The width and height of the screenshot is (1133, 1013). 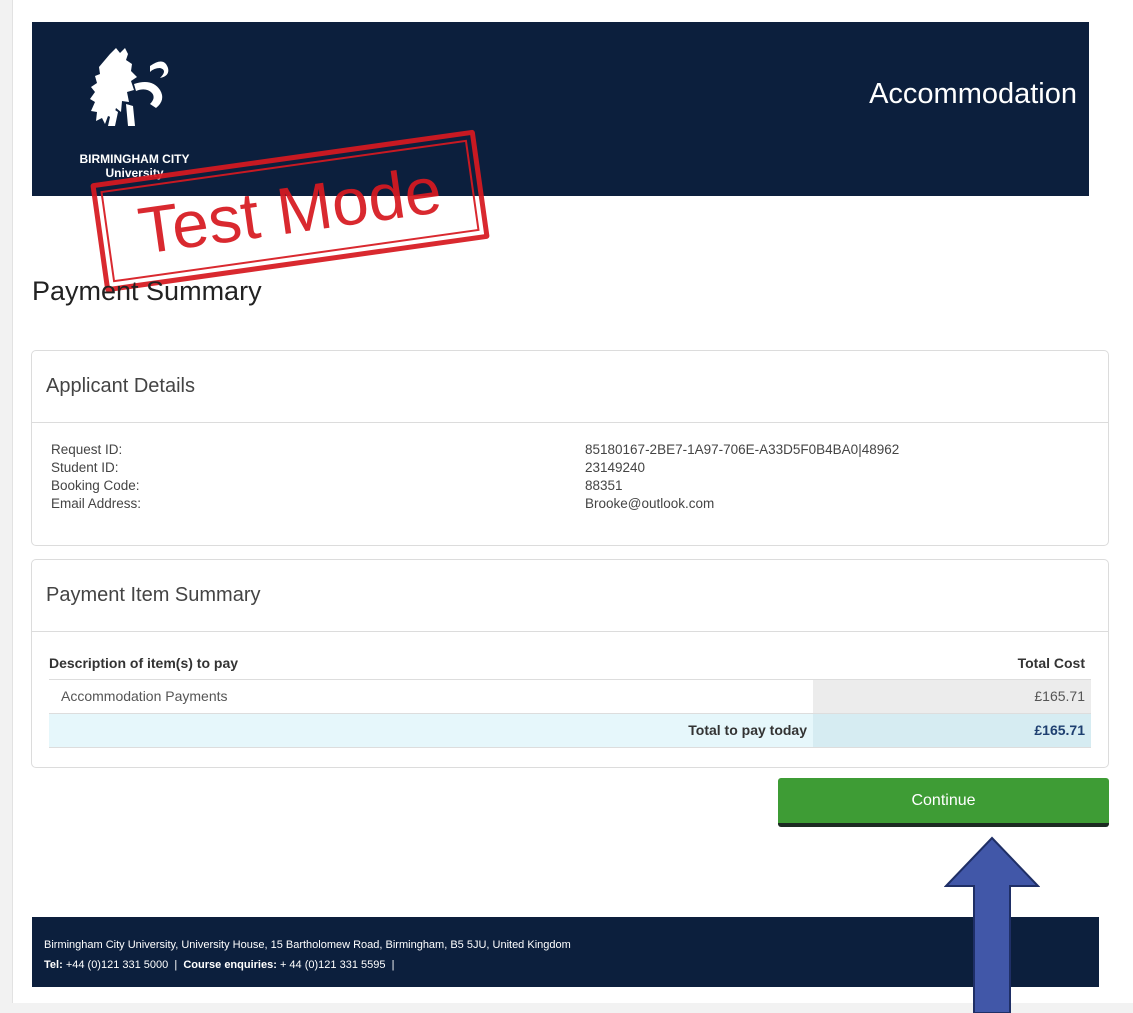 I want to click on detail-value: 88351, so click(x=604, y=485).